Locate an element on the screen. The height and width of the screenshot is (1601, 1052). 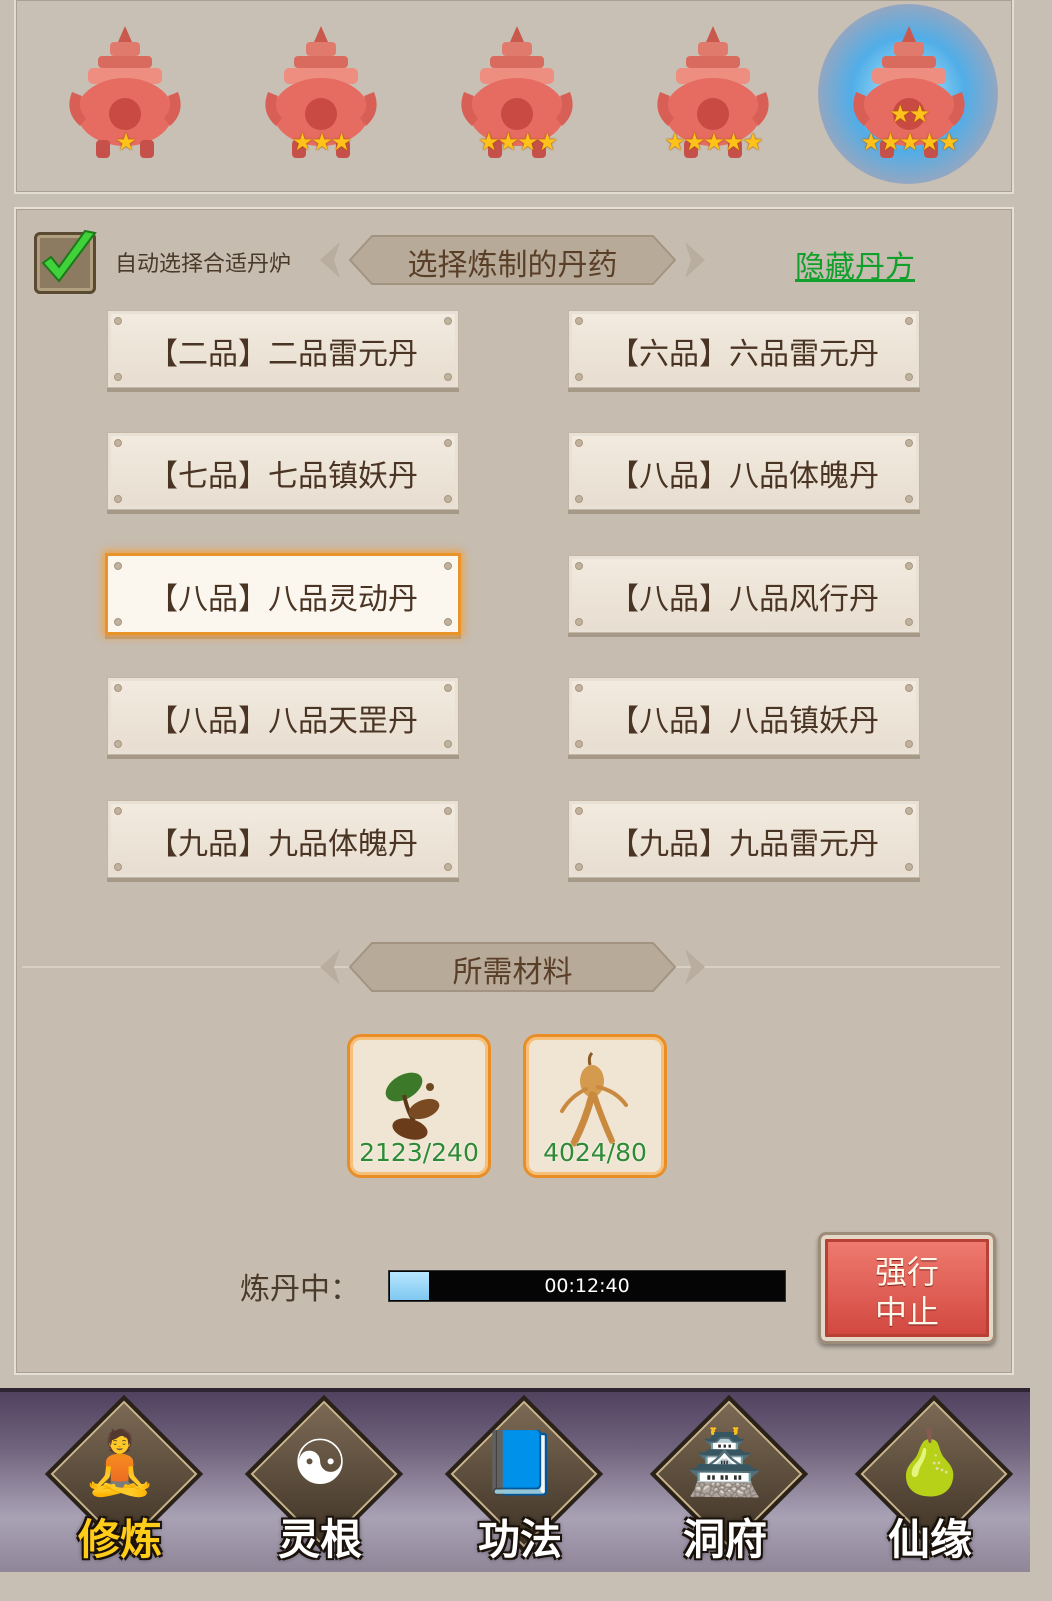
star-rating: ★★★★ is located at coordinates (517, 142).